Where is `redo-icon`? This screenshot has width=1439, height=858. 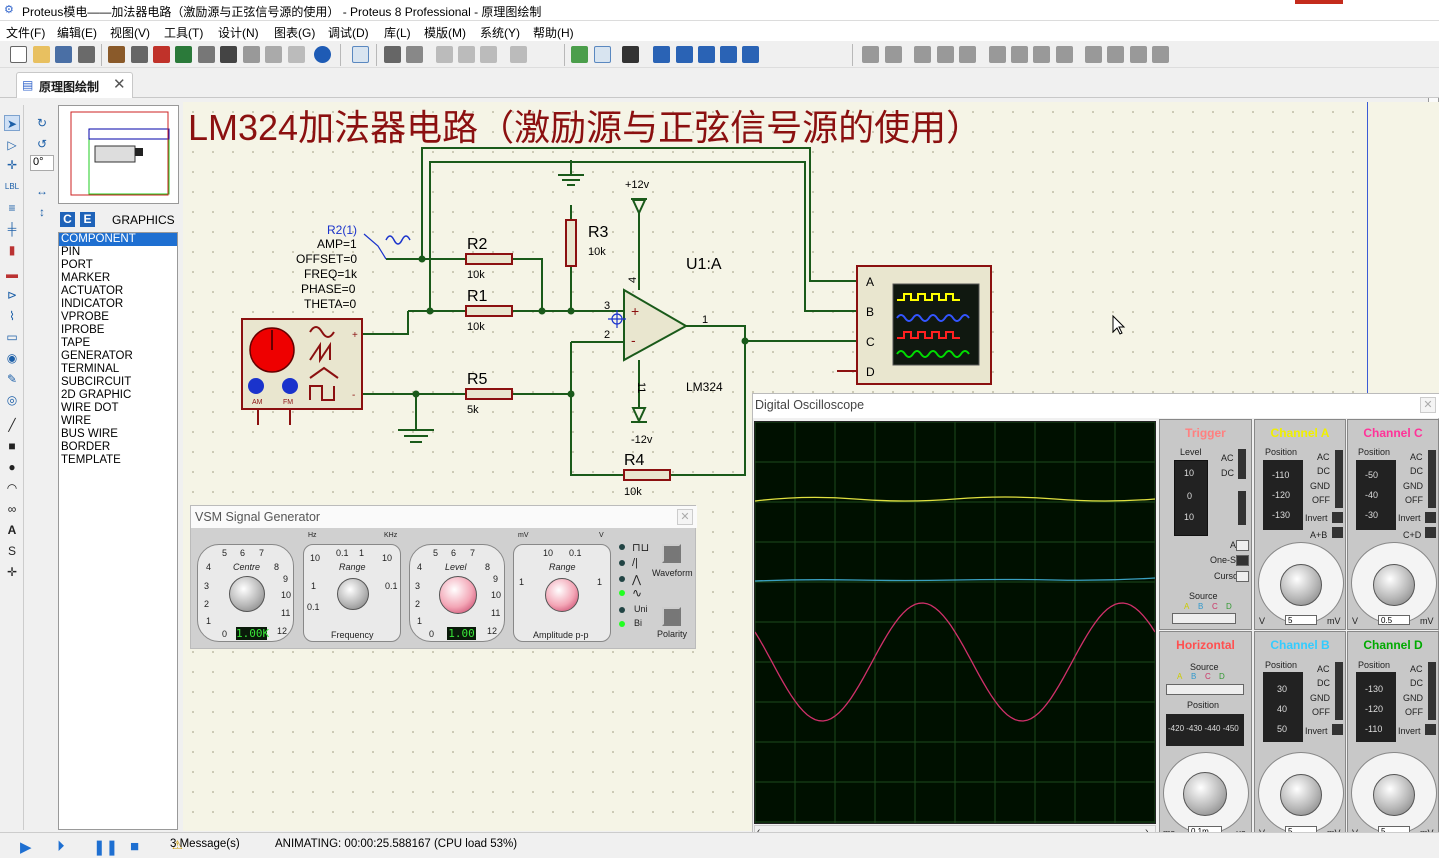 redo-icon is located at coordinates (893, 54).